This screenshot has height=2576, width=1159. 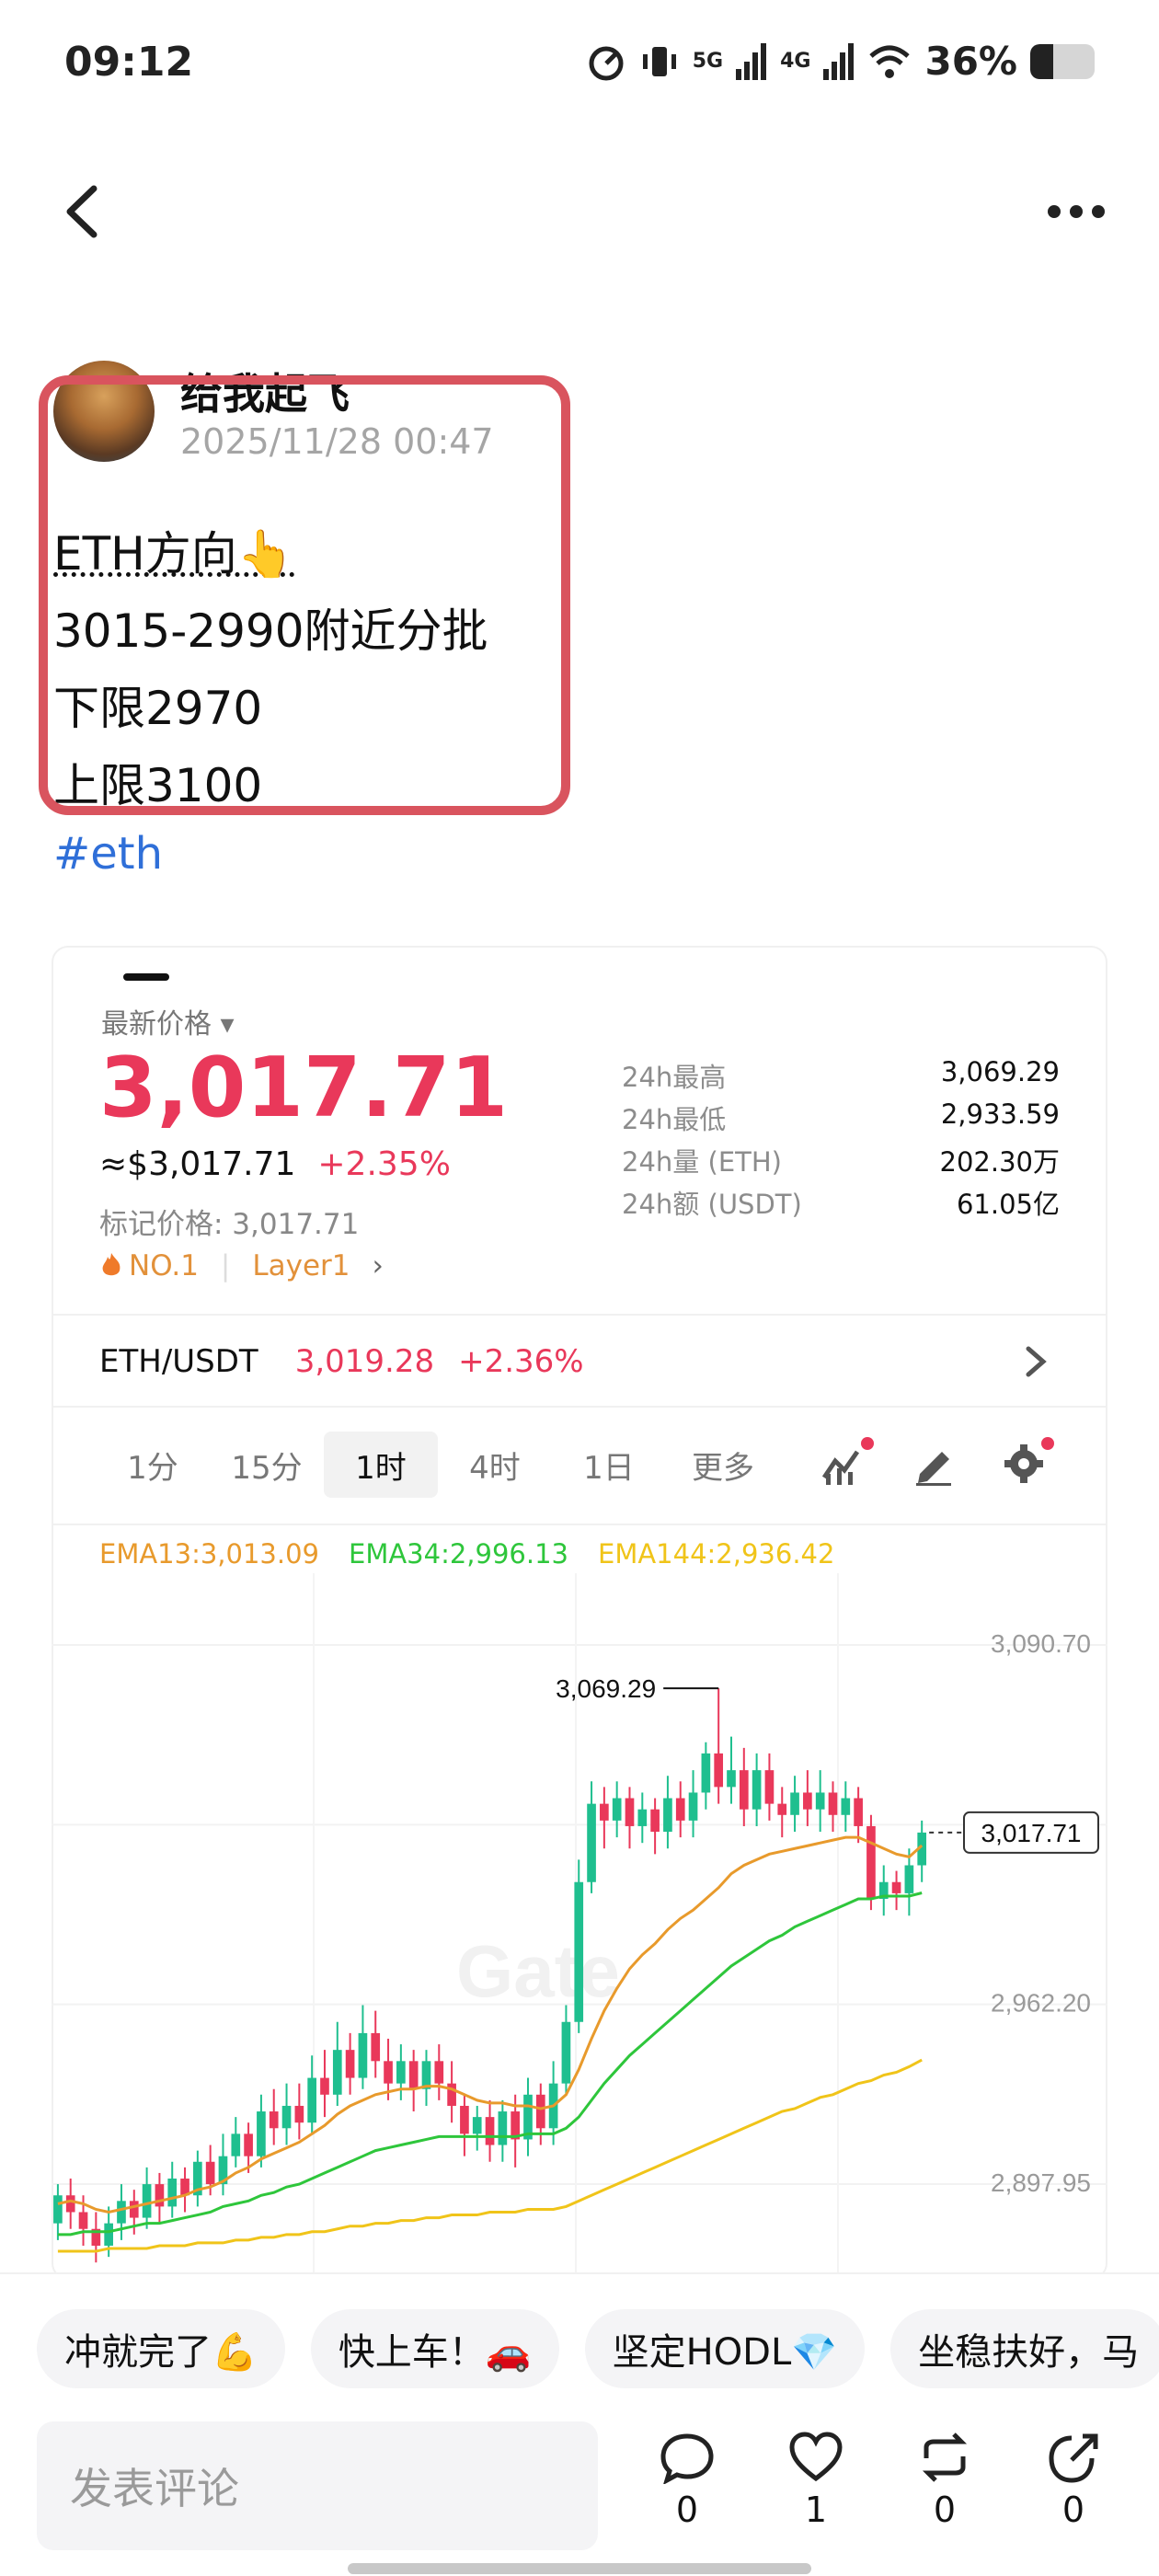 What do you see at coordinates (725, 2348) in the screenshot?
I see `quick-reply-chip: 坚定HODL💎` at bounding box center [725, 2348].